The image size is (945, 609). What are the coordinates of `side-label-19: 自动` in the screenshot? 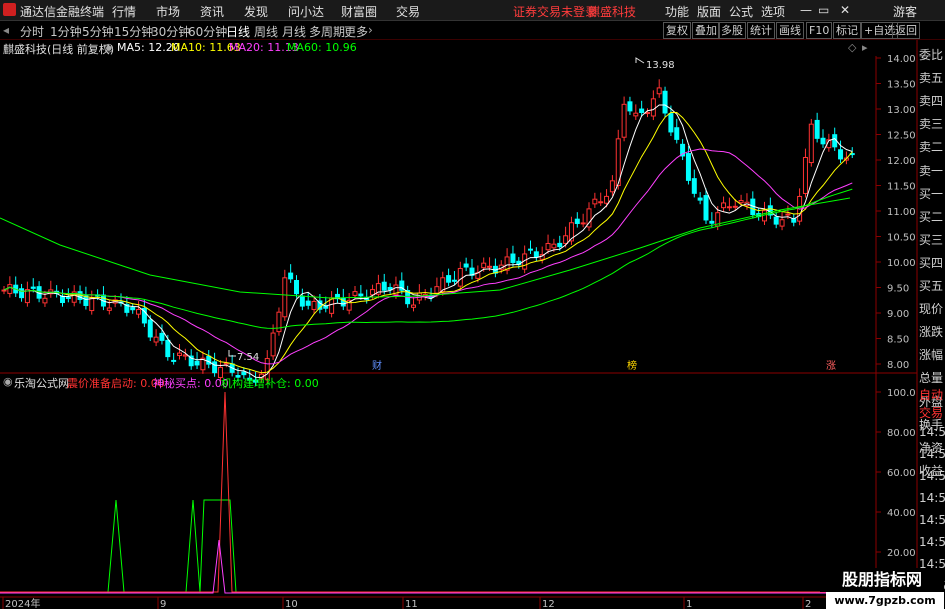 It's located at (931, 395).